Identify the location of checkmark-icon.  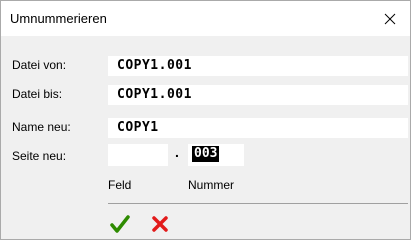
(120, 224).